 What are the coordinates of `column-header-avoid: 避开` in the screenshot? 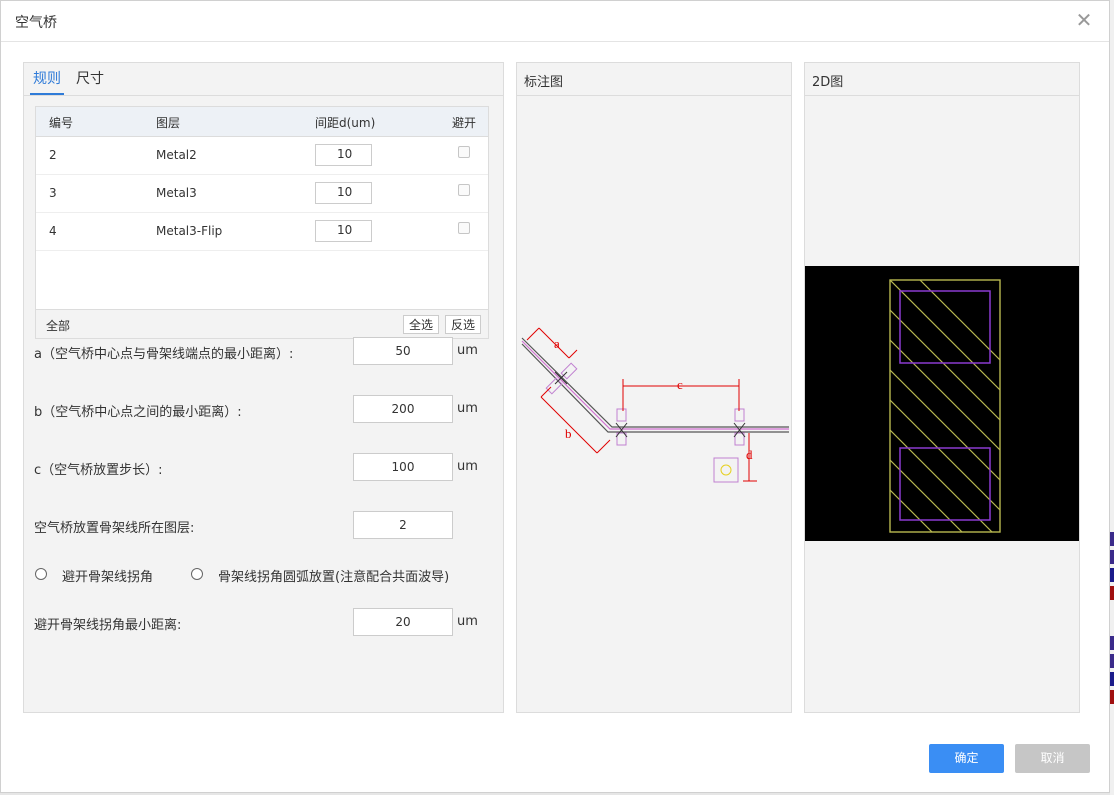 It's located at (464, 123).